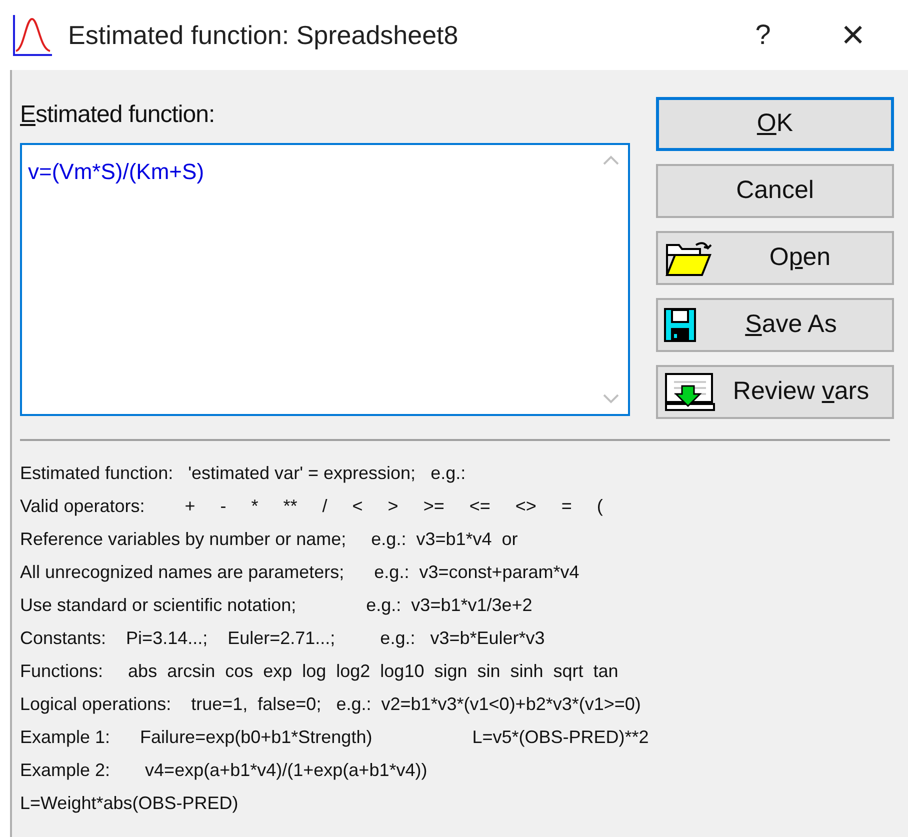  What do you see at coordinates (775, 325) in the screenshot?
I see `save-button: Save As` at bounding box center [775, 325].